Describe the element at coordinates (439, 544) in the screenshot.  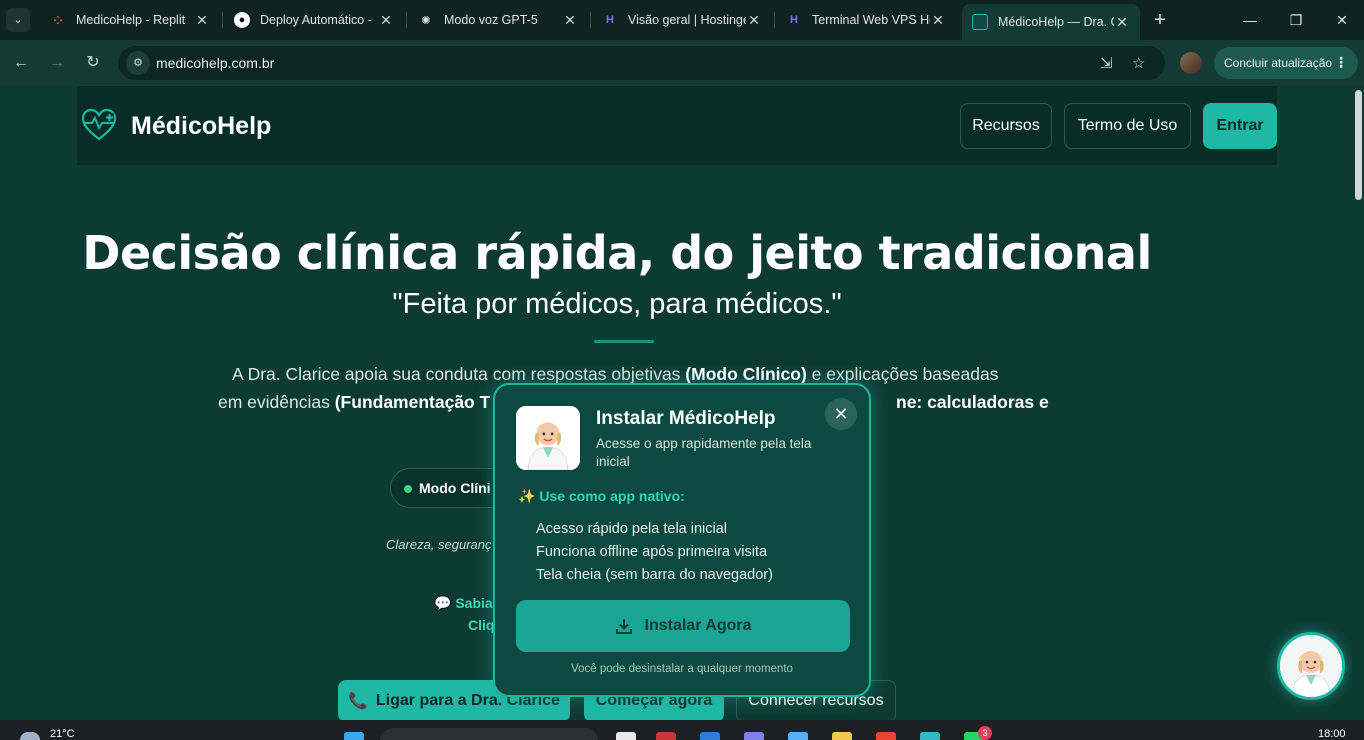
I see `tagline-text: Clareza, seguranç` at that location.